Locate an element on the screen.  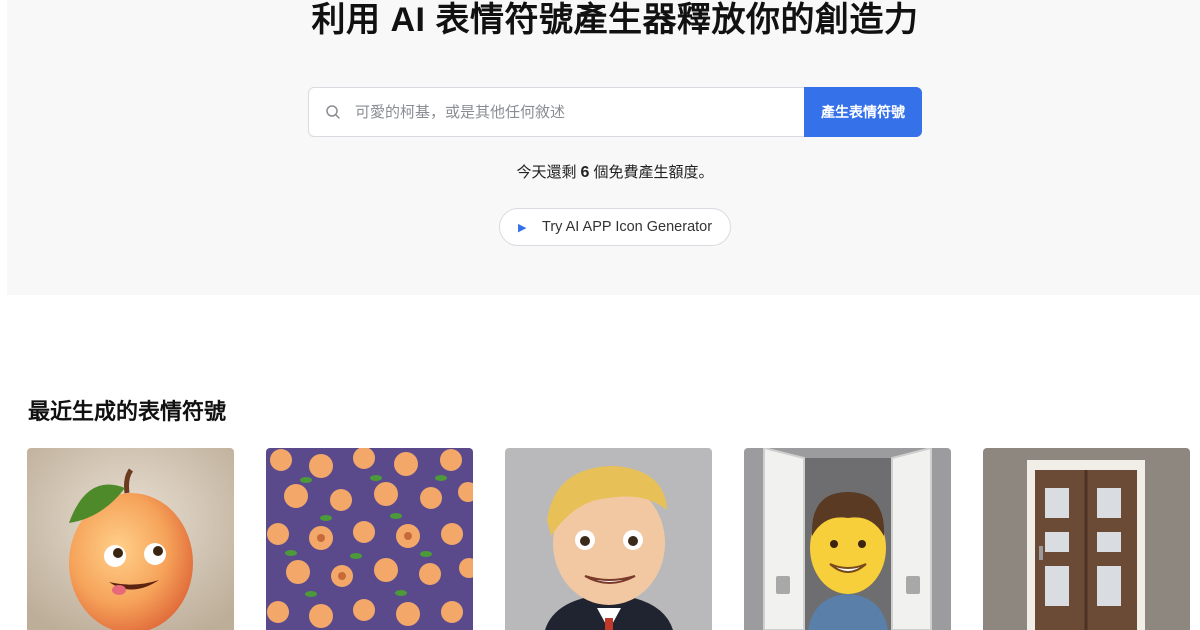
search-box is located at coordinates (556, 112).